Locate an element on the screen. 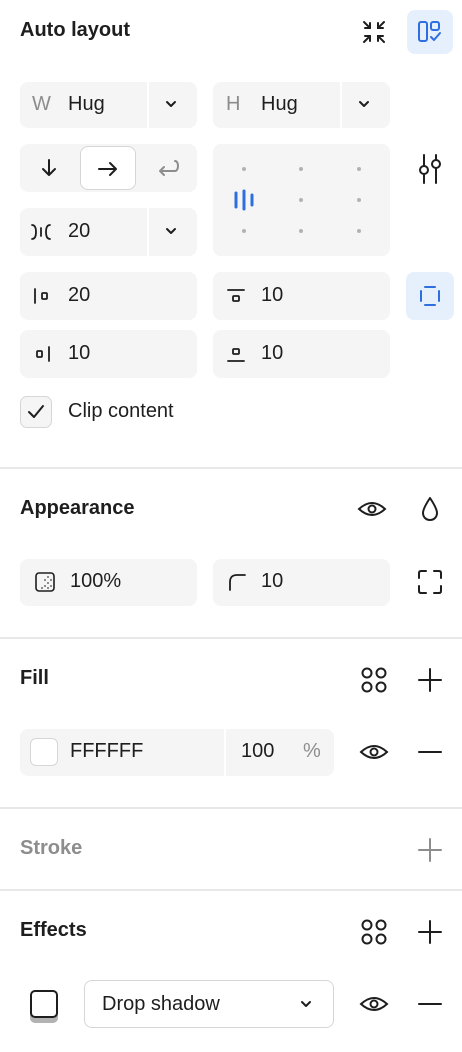  corner-radius-icon is located at coordinates (237, 582).